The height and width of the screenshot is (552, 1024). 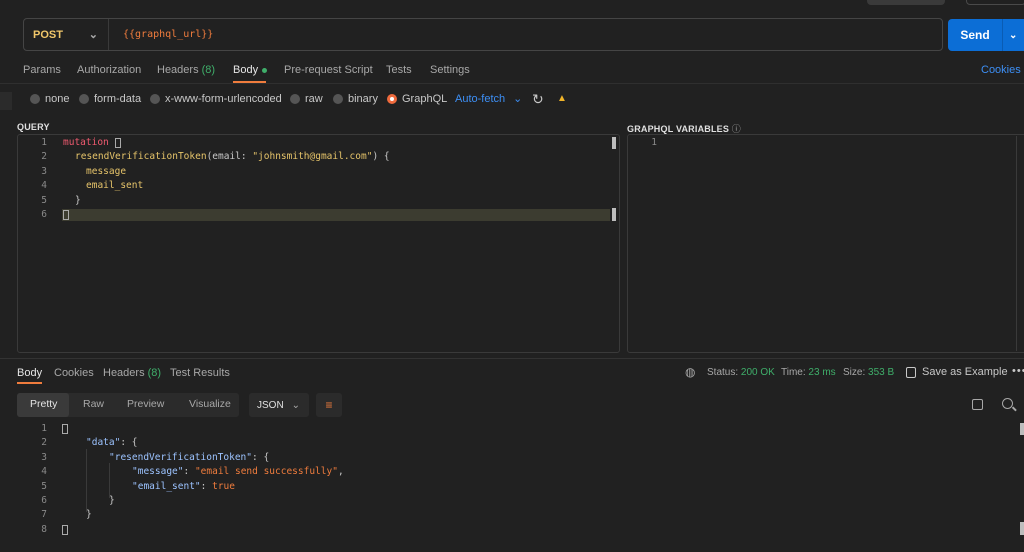 I want to click on radio-binary: binary, so click(x=355, y=99).